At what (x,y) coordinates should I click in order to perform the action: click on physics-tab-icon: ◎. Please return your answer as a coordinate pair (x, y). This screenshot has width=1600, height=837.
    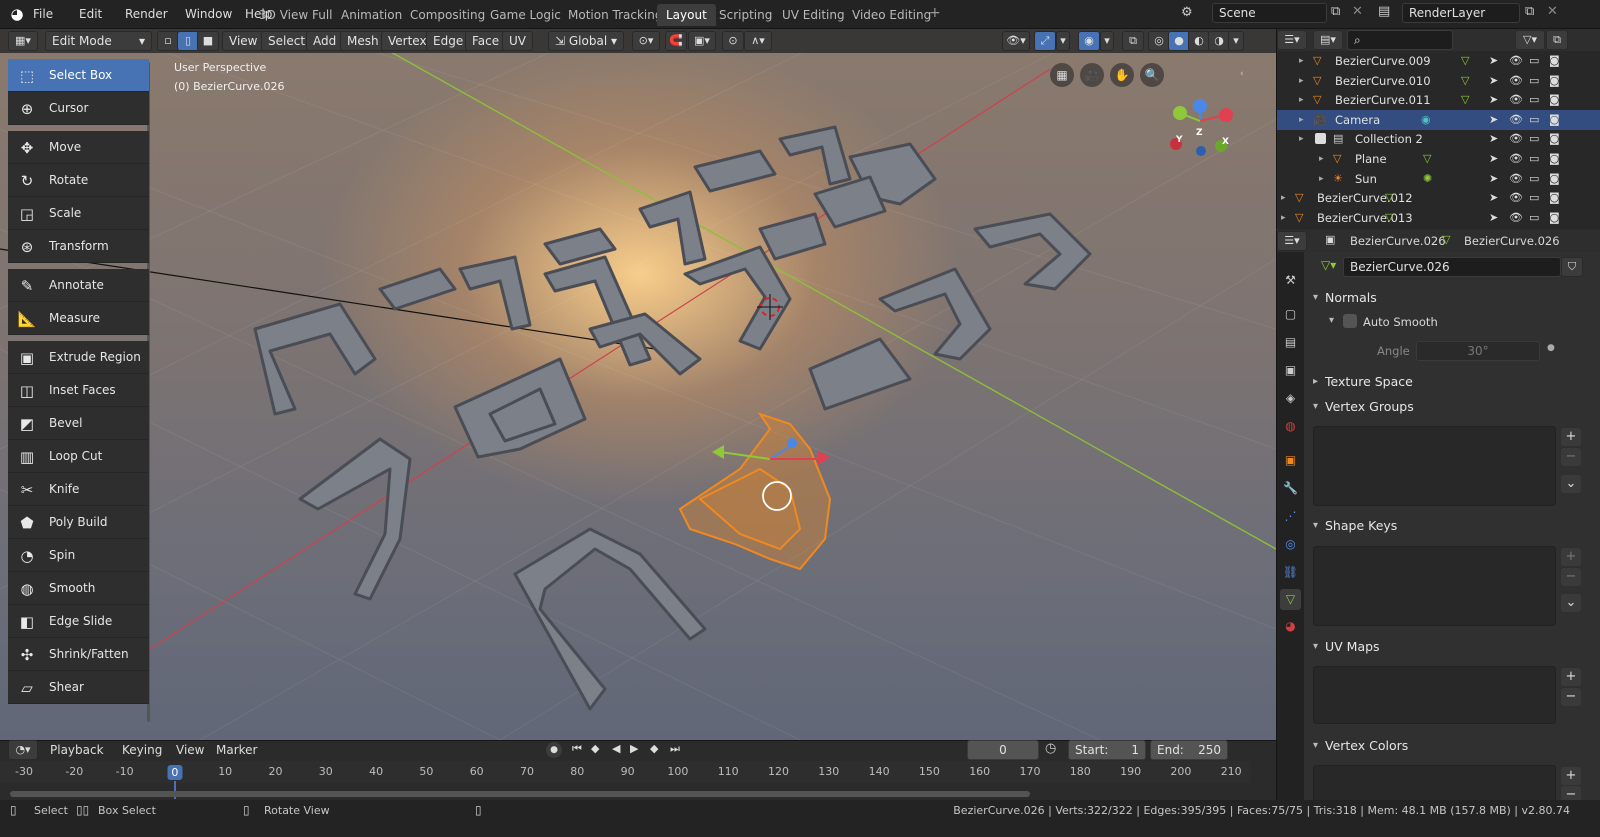
    Looking at the image, I should click on (1290, 544).